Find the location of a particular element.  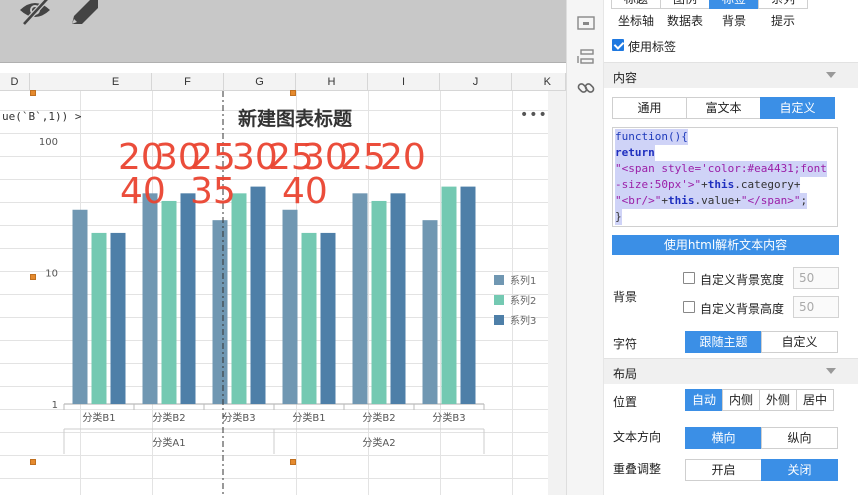

mode-general: 通用 is located at coordinates (649, 108).